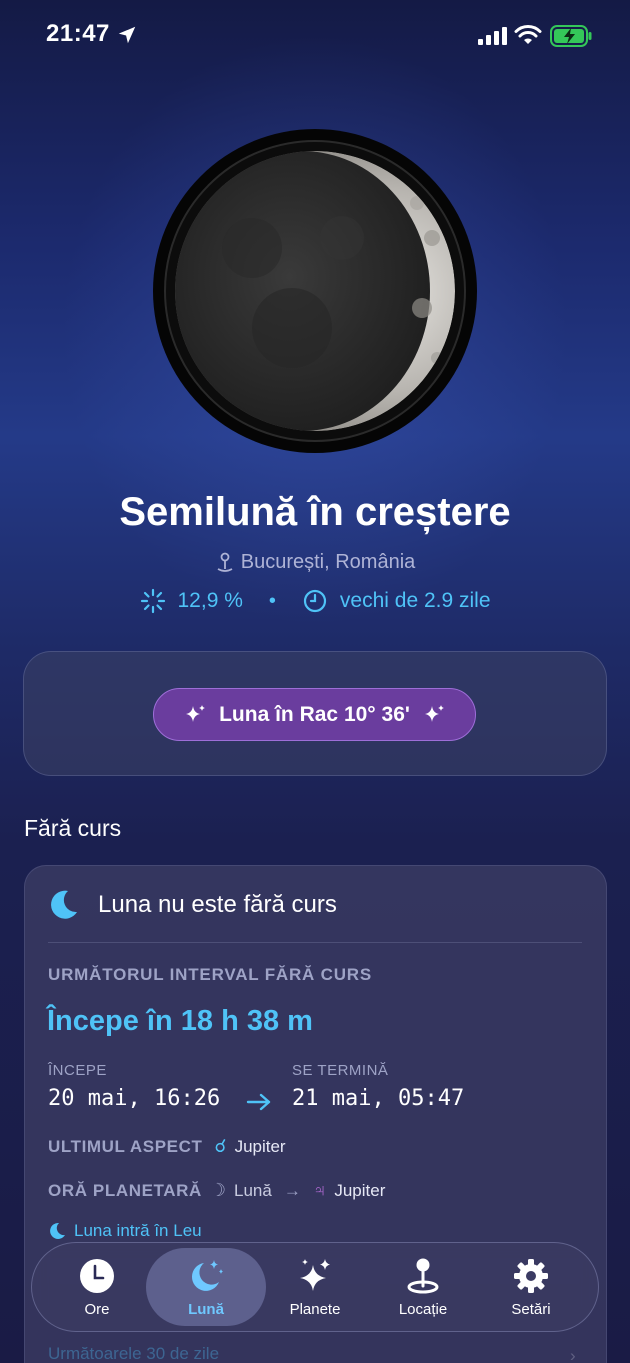  Describe the element at coordinates (340, 1070) in the screenshot. I see `end-label: SE TERMINĂ` at that location.